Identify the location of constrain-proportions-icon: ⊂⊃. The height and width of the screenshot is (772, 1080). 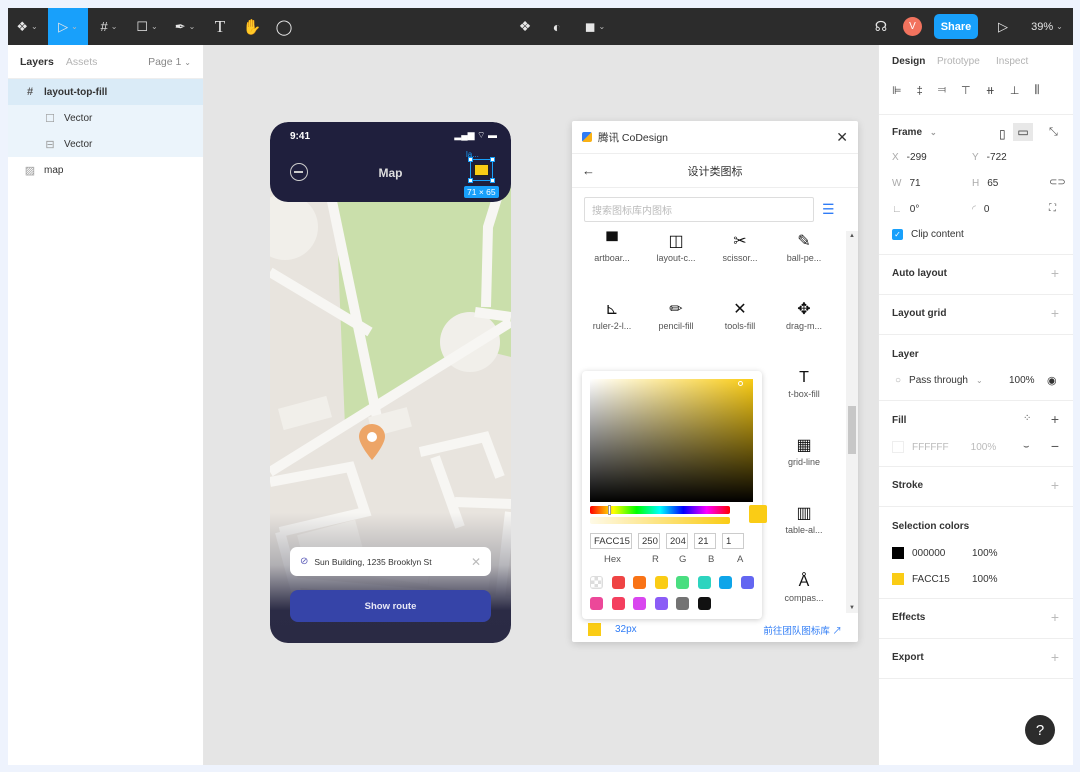
(1057, 182).